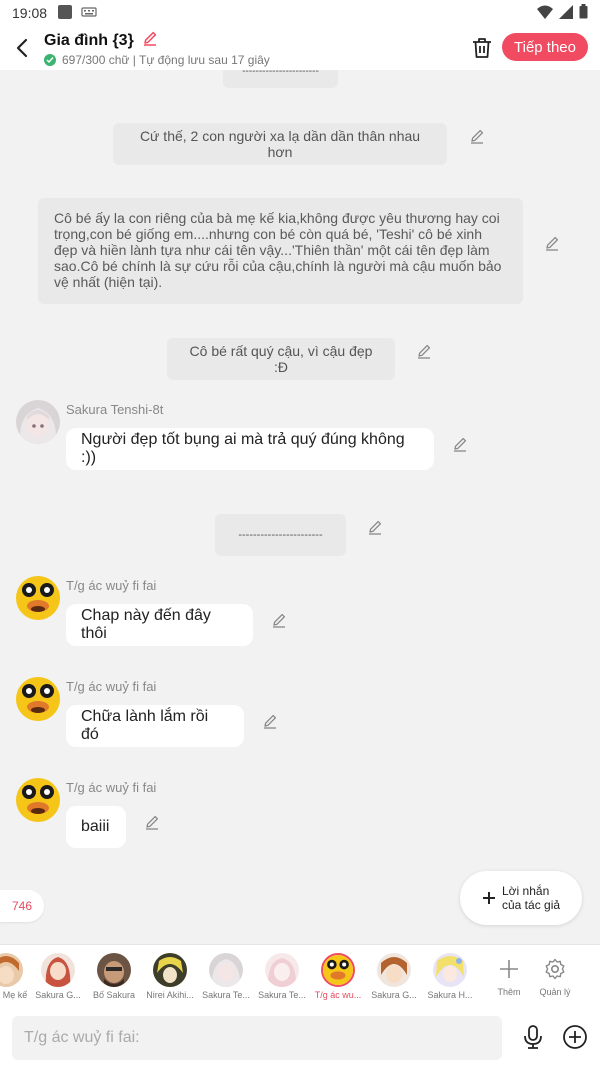  What do you see at coordinates (583, 13) in the screenshot?
I see `battery-icon` at bounding box center [583, 13].